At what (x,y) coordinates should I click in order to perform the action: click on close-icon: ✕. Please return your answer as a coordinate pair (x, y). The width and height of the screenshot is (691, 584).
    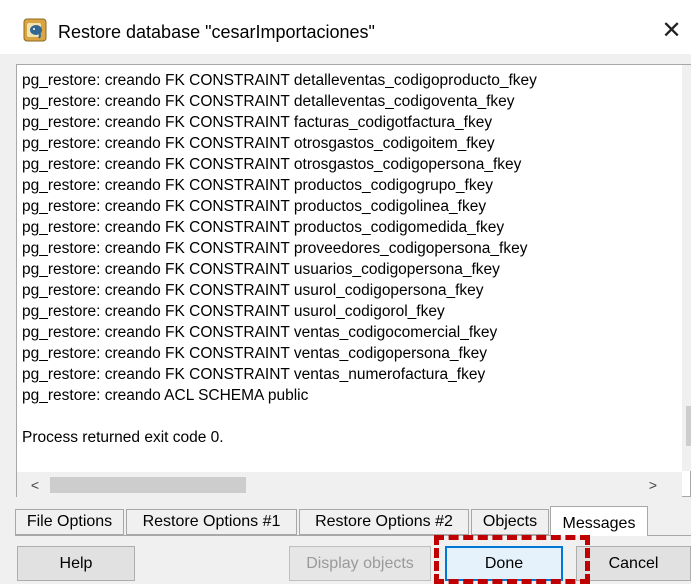
    Looking at the image, I should click on (671, 31).